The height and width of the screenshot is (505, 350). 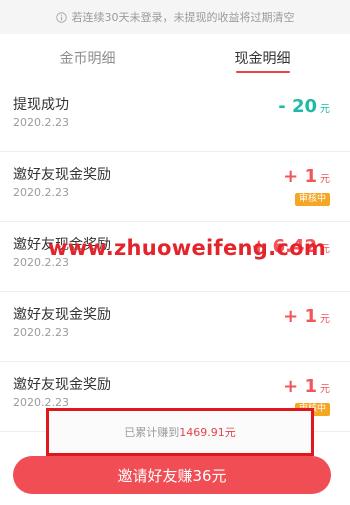 What do you see at coordinates (297, 106) in the screenshot?
I see `amount-value: - 20` at bounding box center [297, 106].